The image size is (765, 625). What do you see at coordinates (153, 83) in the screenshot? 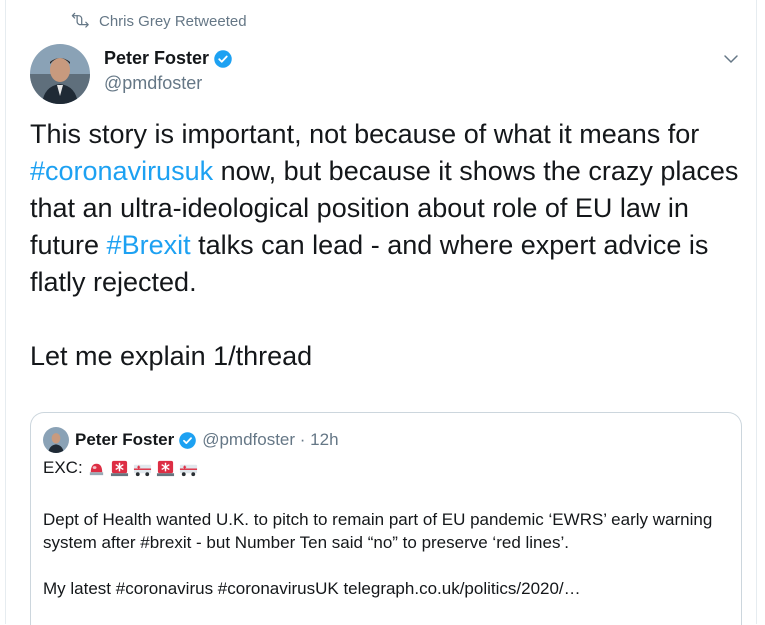
I see `author-handle: @pmdfoster` at bounding box center [153, 83].